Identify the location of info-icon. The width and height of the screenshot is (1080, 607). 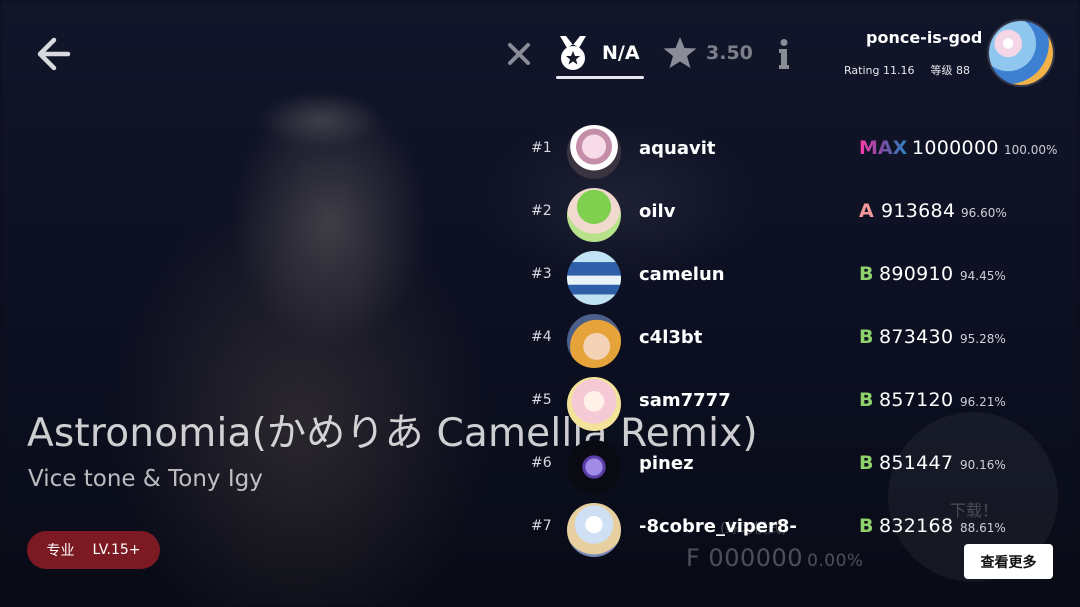
(784, 54).